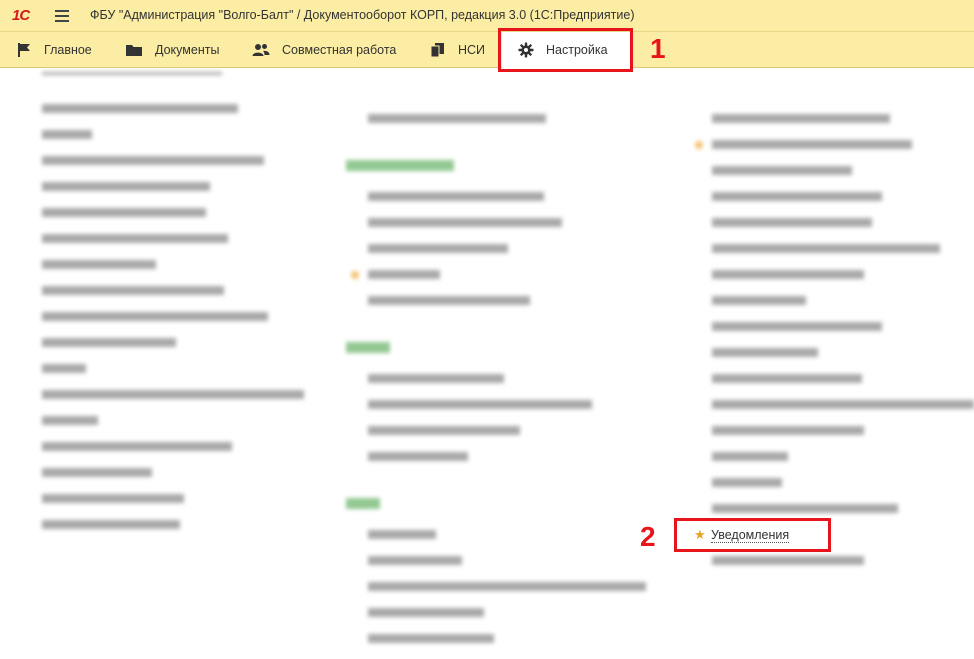 This screenshot has width=974, height=659. I want to click on section-panel: Главное Документы Совместная работа НСИ, so click(487, 50).